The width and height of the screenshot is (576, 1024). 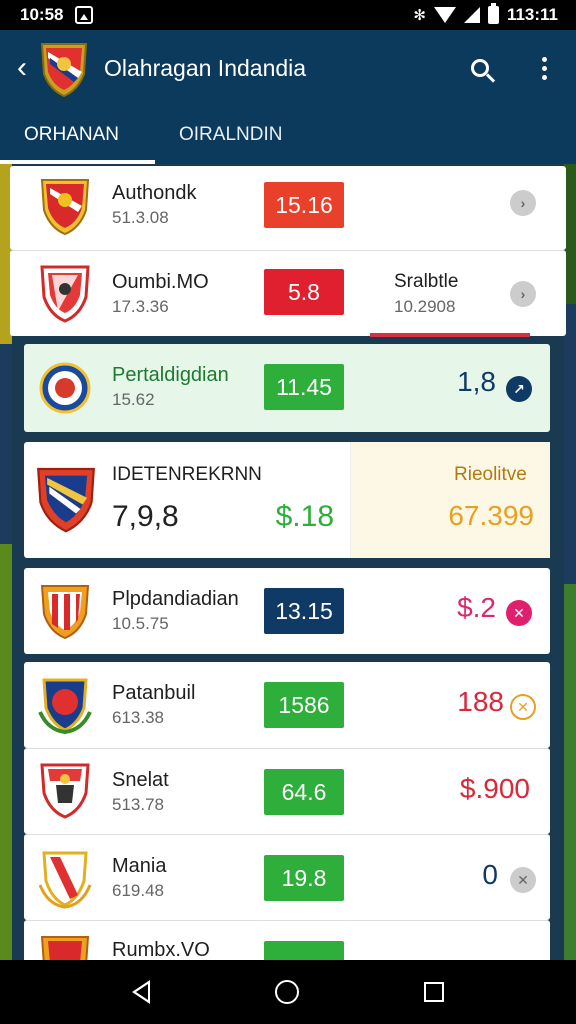 I want to click on selected-indicator, so click(x=450, y=335).